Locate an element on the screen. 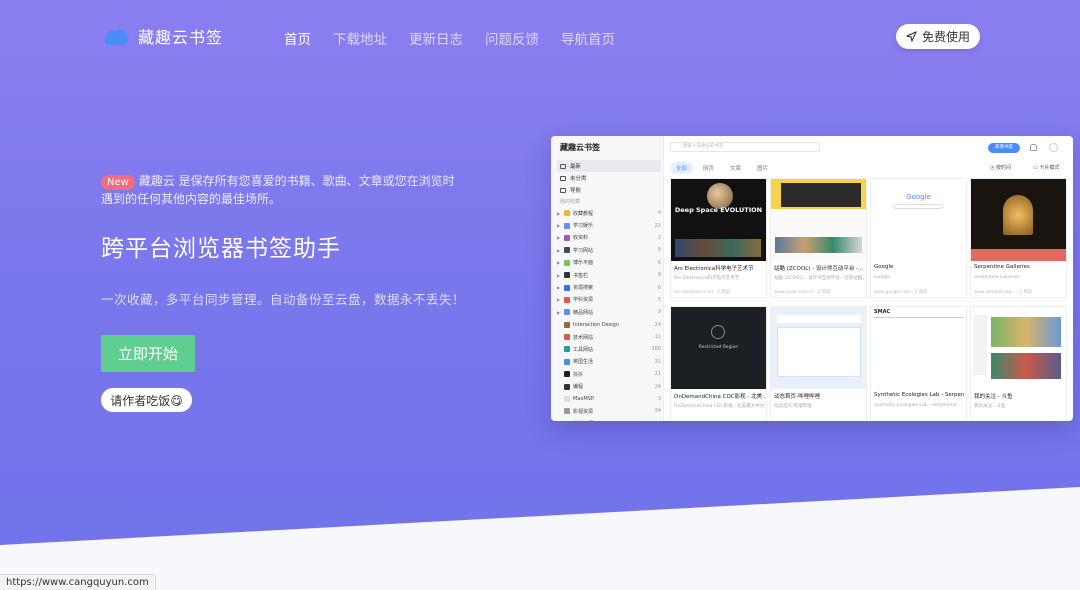 The image size is (1080, 590). card-meta: ars.electronica.art · 2 周前 is located at coordinates (702, 292).